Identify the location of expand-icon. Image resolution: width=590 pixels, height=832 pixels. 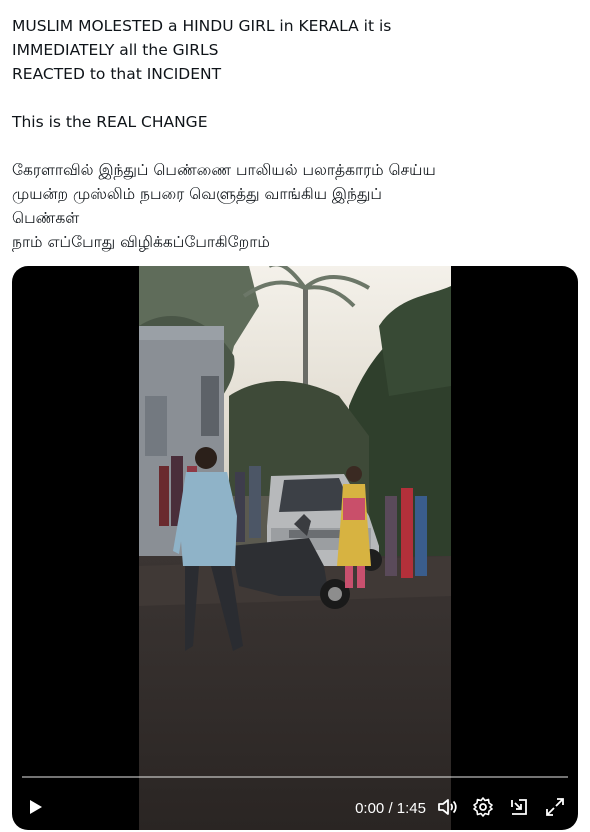
(555, 809).